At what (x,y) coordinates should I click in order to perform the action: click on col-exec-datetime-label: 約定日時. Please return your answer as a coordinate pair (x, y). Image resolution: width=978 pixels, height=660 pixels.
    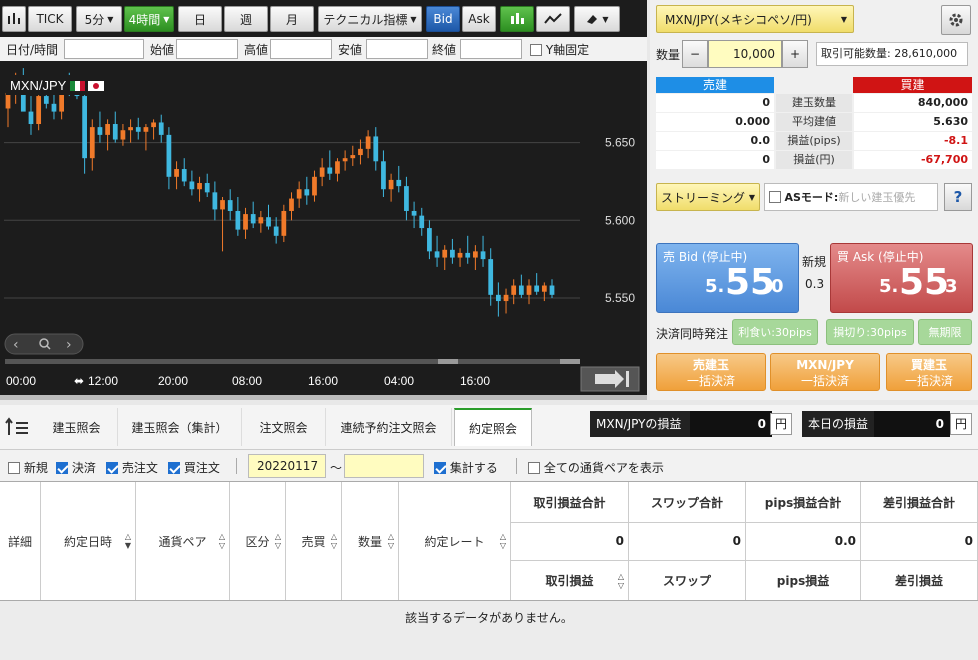
    Looking at the image, I should click on (87, 541).